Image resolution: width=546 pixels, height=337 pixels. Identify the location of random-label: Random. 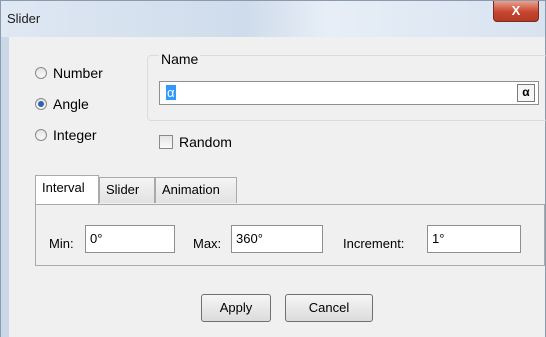
(205, 142).